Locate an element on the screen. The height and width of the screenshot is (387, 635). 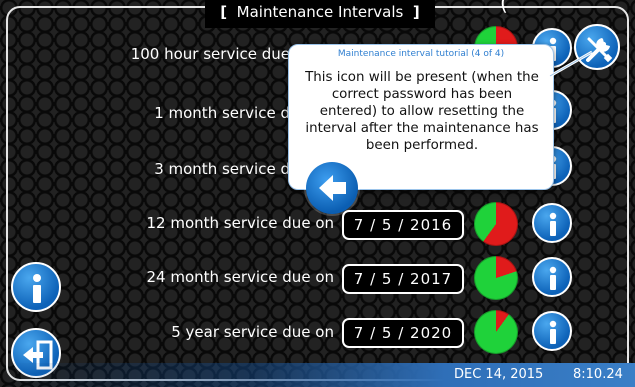
title-bracket-open: [ is located at coordinates (224, 12).